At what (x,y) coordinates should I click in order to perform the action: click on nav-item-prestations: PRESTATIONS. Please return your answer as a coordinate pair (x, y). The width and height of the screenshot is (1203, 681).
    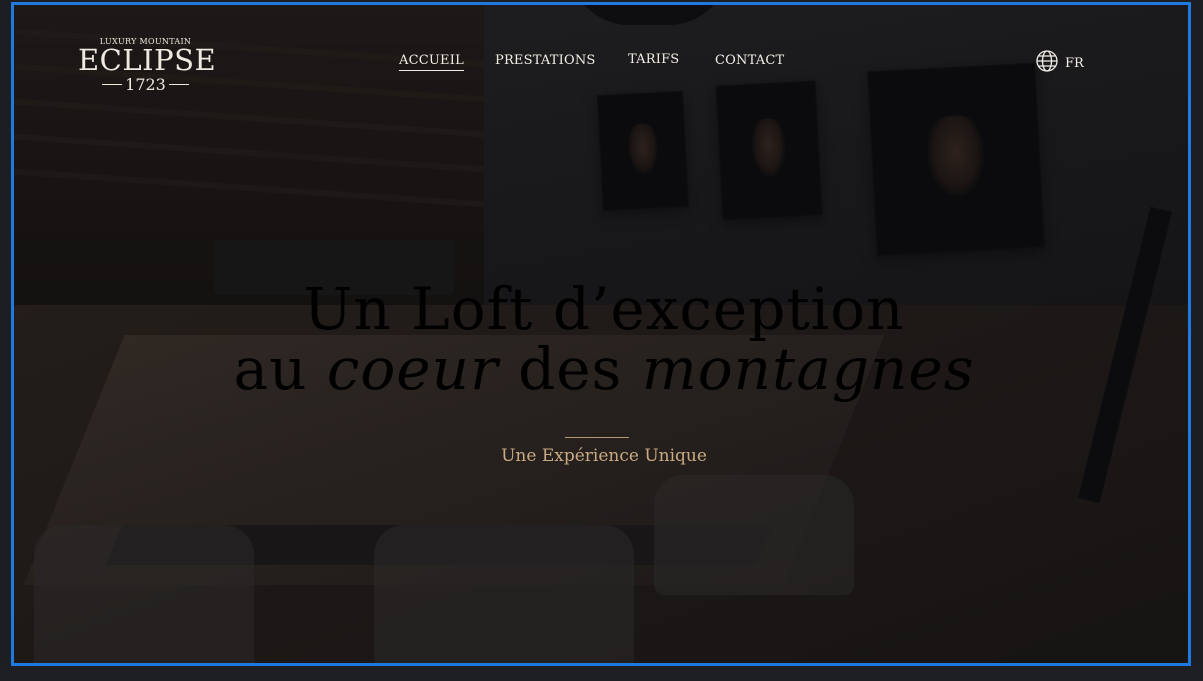
    Looking at the image, I should click on (545, 60).